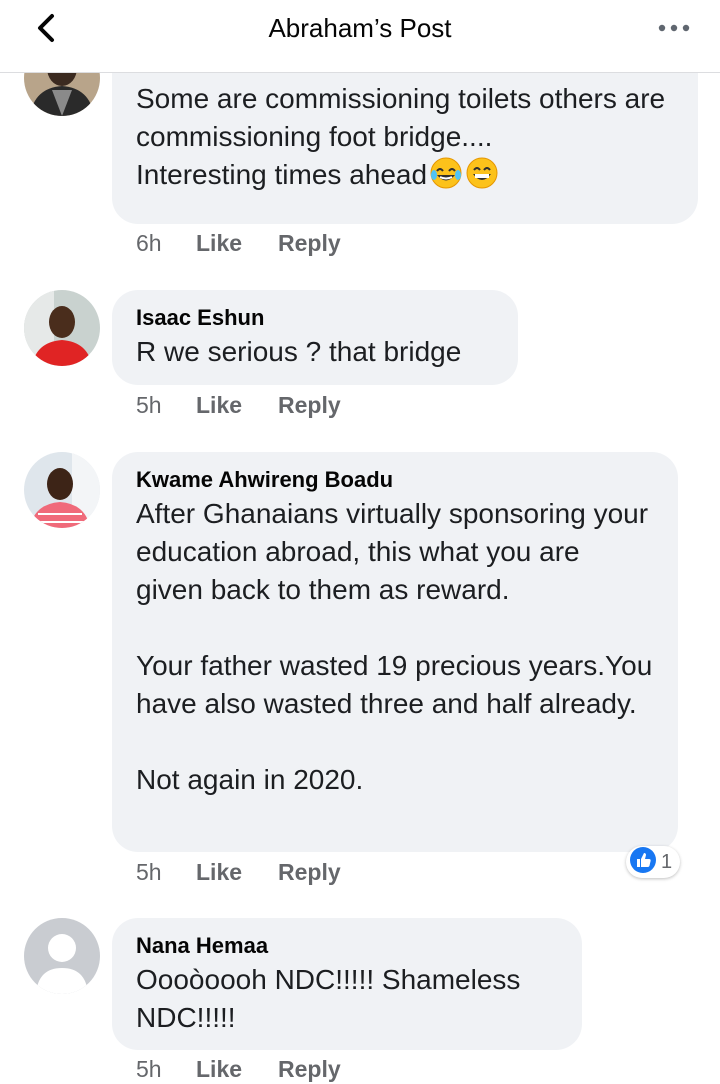 The width and height of the screenshot is (720, 1084). What do you see at coordinates (395, 480) in the screenshot?
I see `commenter-name: Kwame Ahwireng Boadu` at bounding box center [395, 480].